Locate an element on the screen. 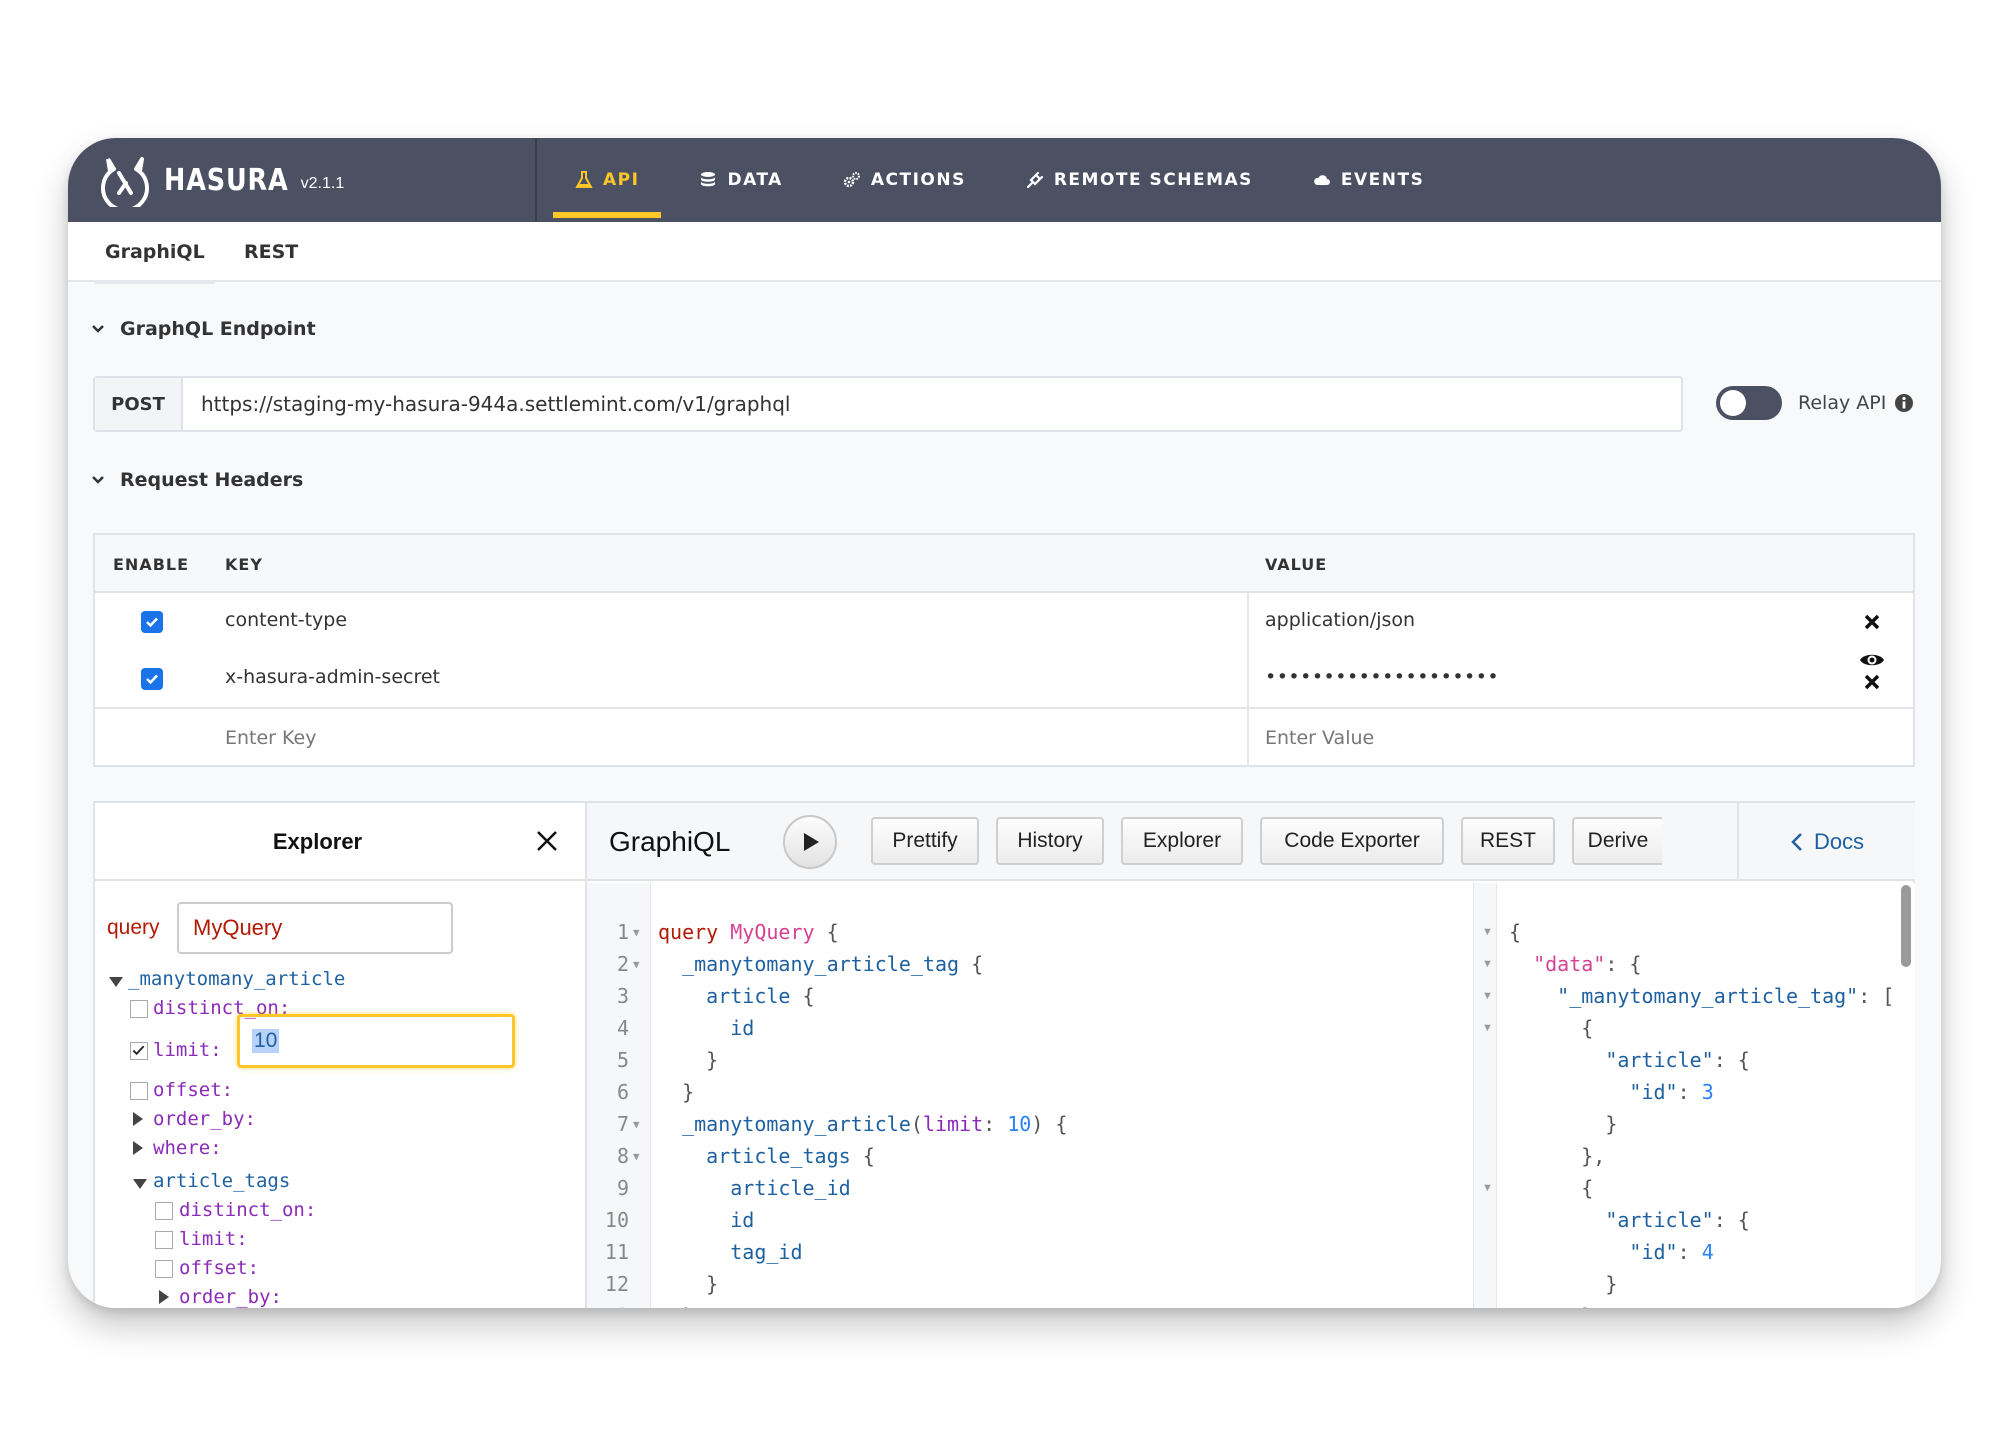  history-button: History is located at coordinates (1050, 841).